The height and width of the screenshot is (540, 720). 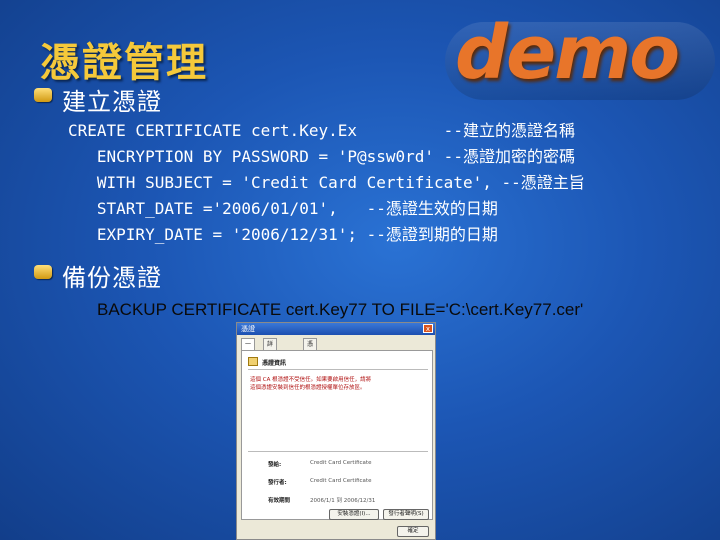 I want to click on tab-general: 一般, so click(x=248, y=349).